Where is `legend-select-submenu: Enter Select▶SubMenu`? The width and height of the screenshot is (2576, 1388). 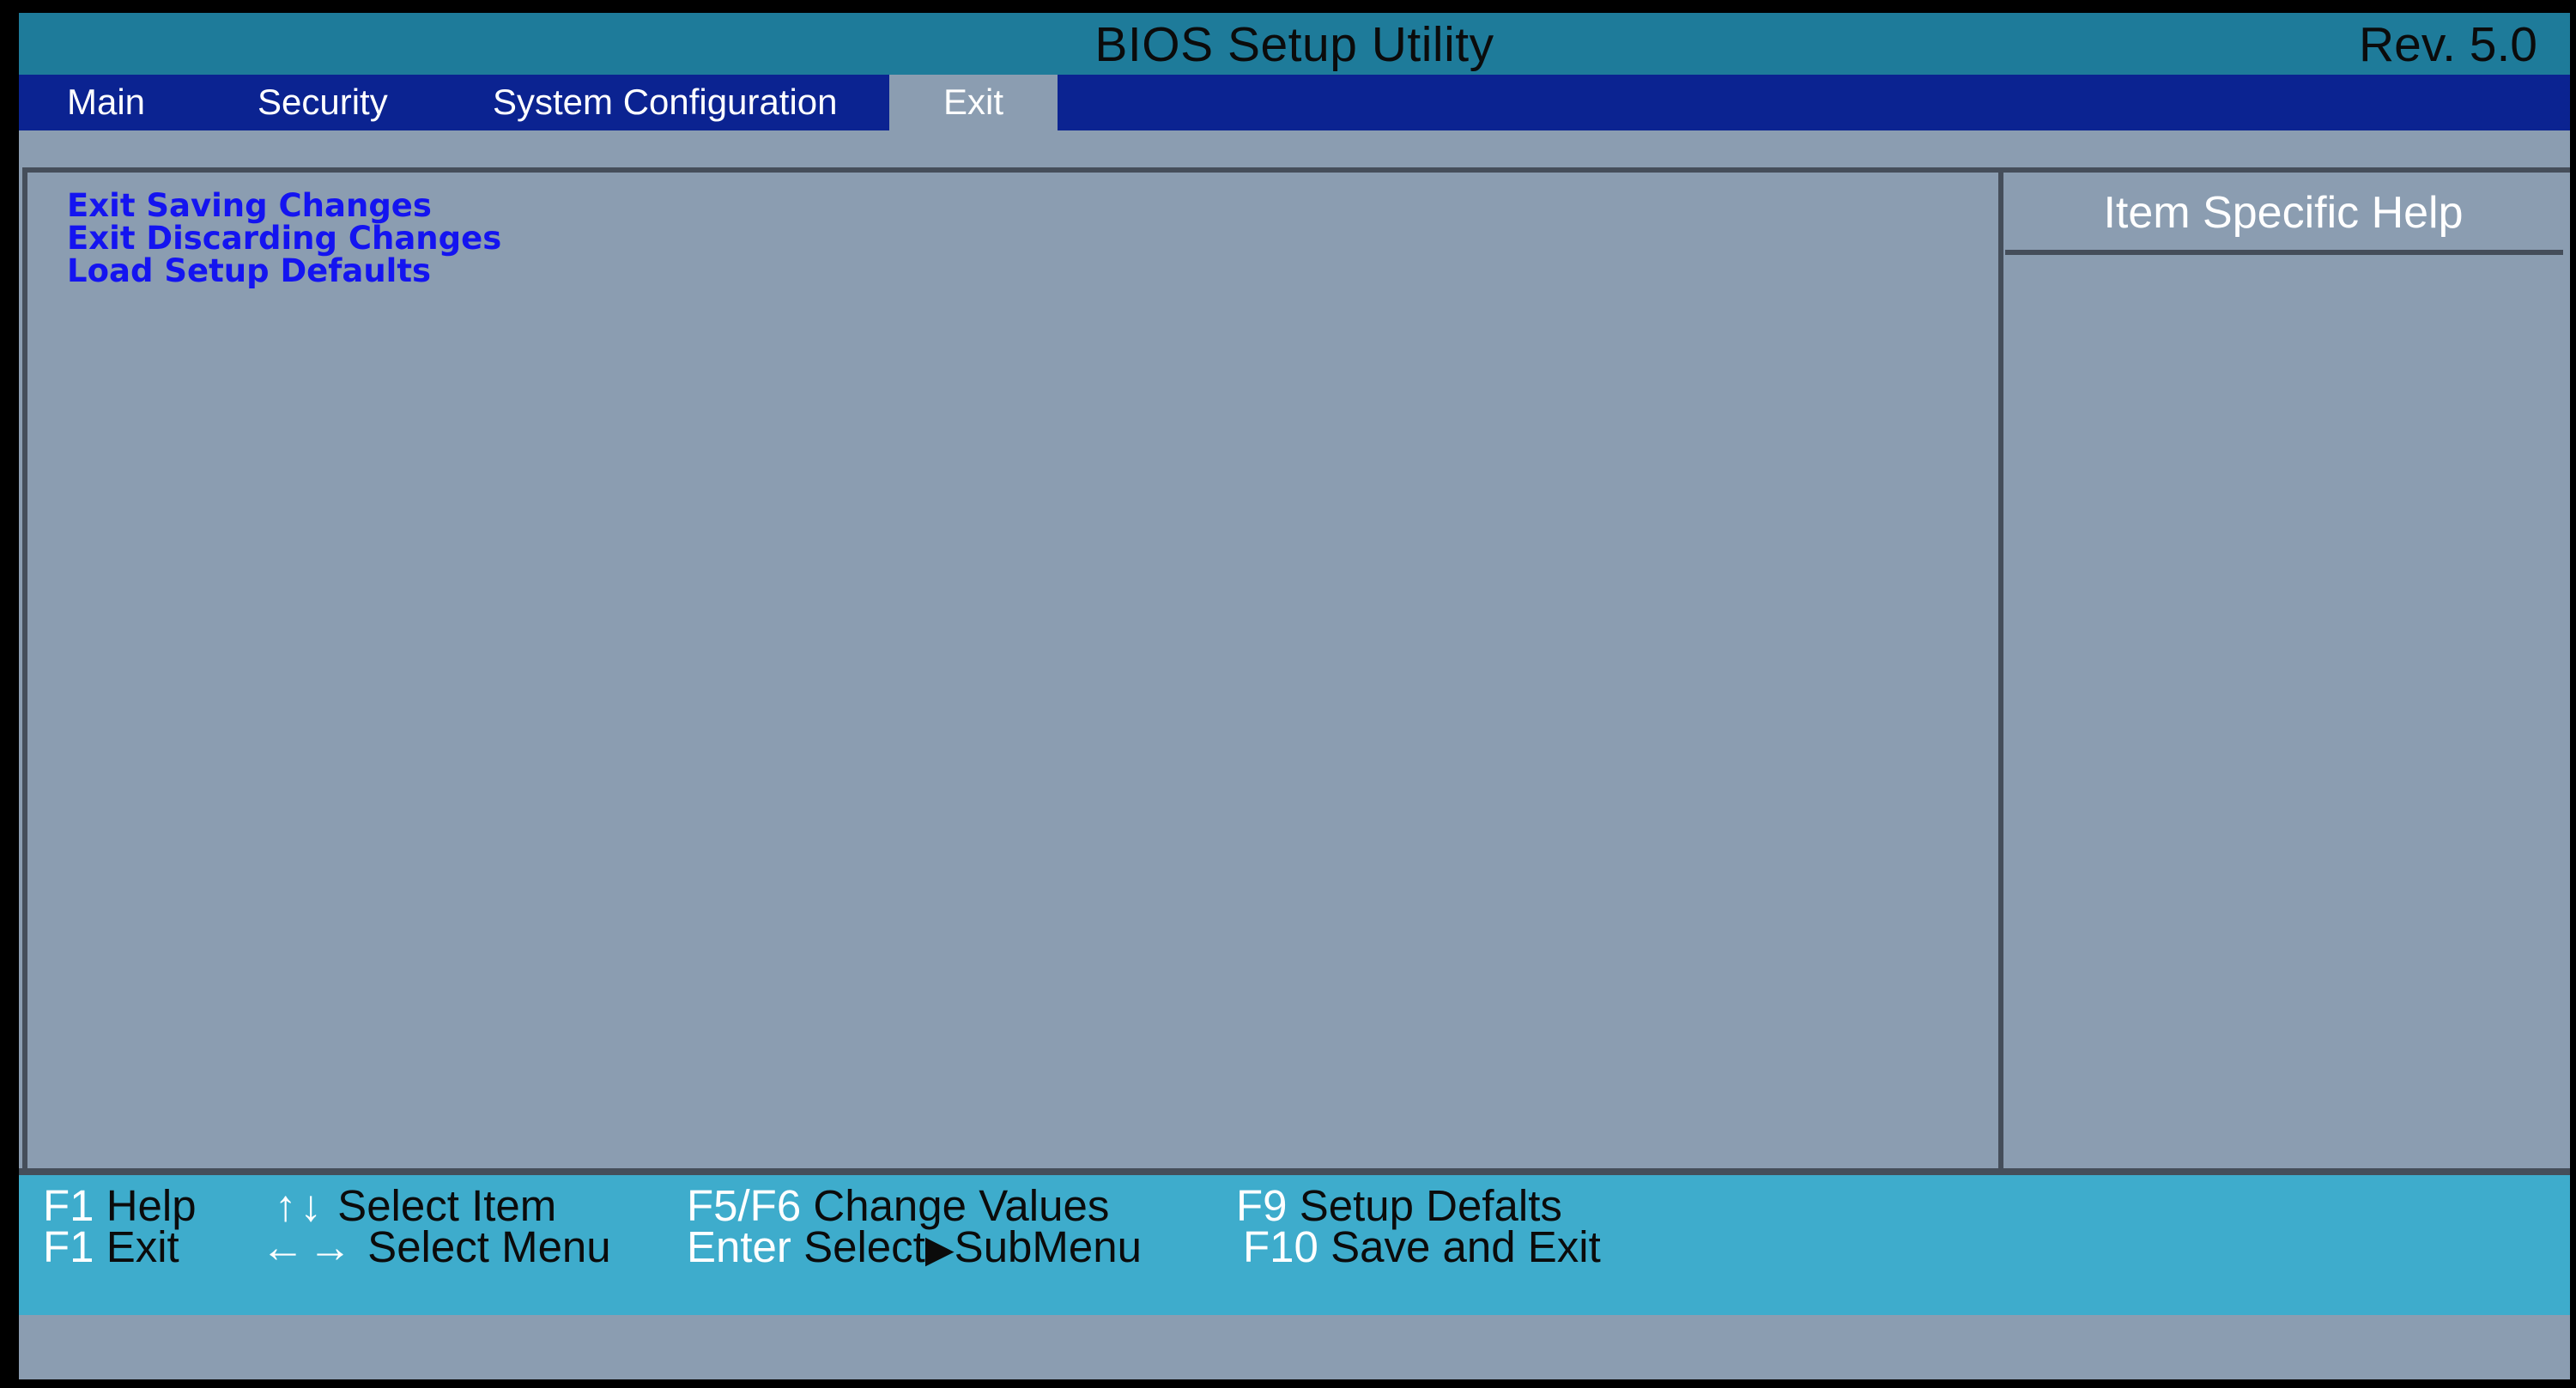 legend-select-submenu: Enter Select▶SubMenu is located at coordinates (914, 1247).